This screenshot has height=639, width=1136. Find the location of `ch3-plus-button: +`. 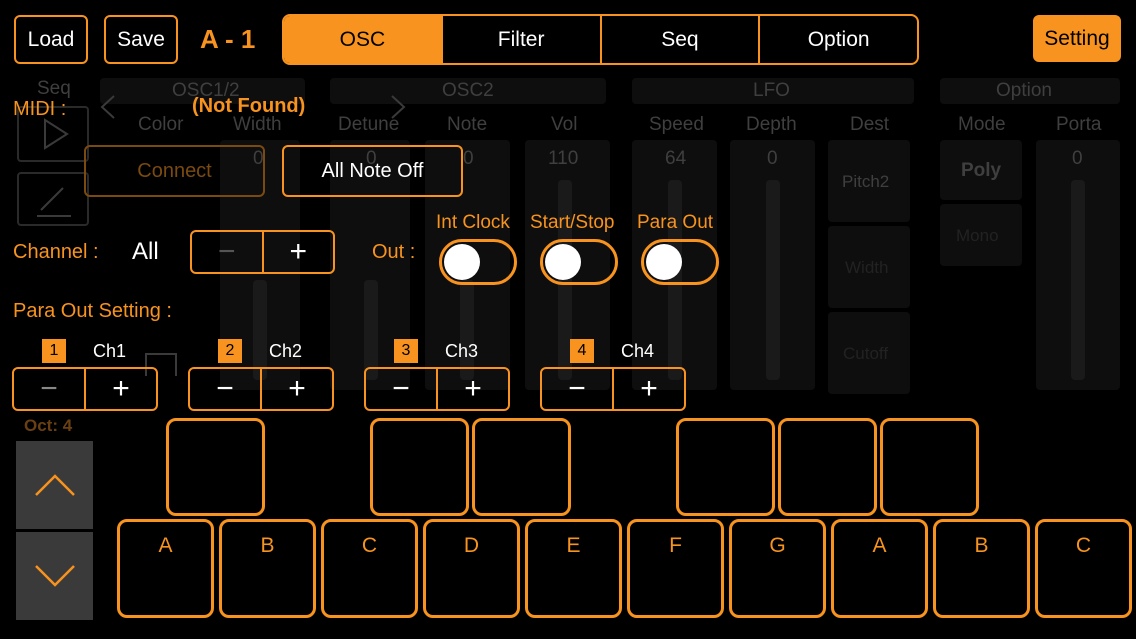

ch3-plus-button: + is located at coordinates (472, 389).